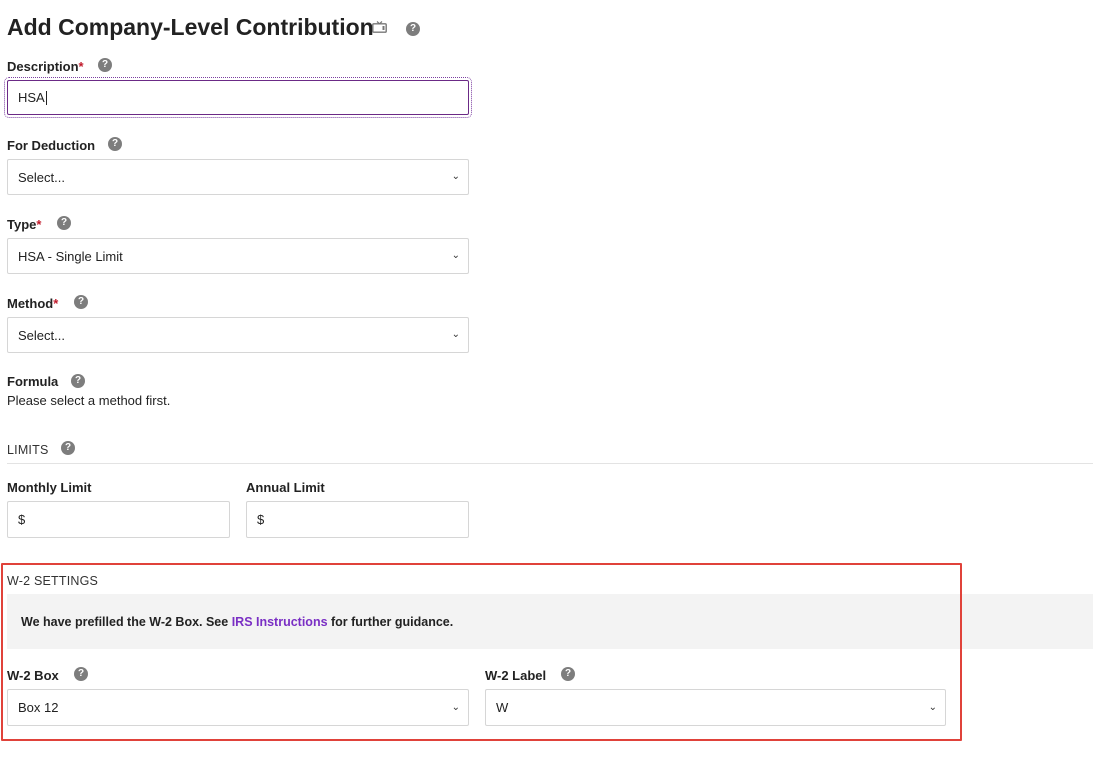  What do you see at coordinates (53, 581) in the screenshot?
I see `w2-settings-heading: W-2 SETTINGS` at bounding box center [53, 581].